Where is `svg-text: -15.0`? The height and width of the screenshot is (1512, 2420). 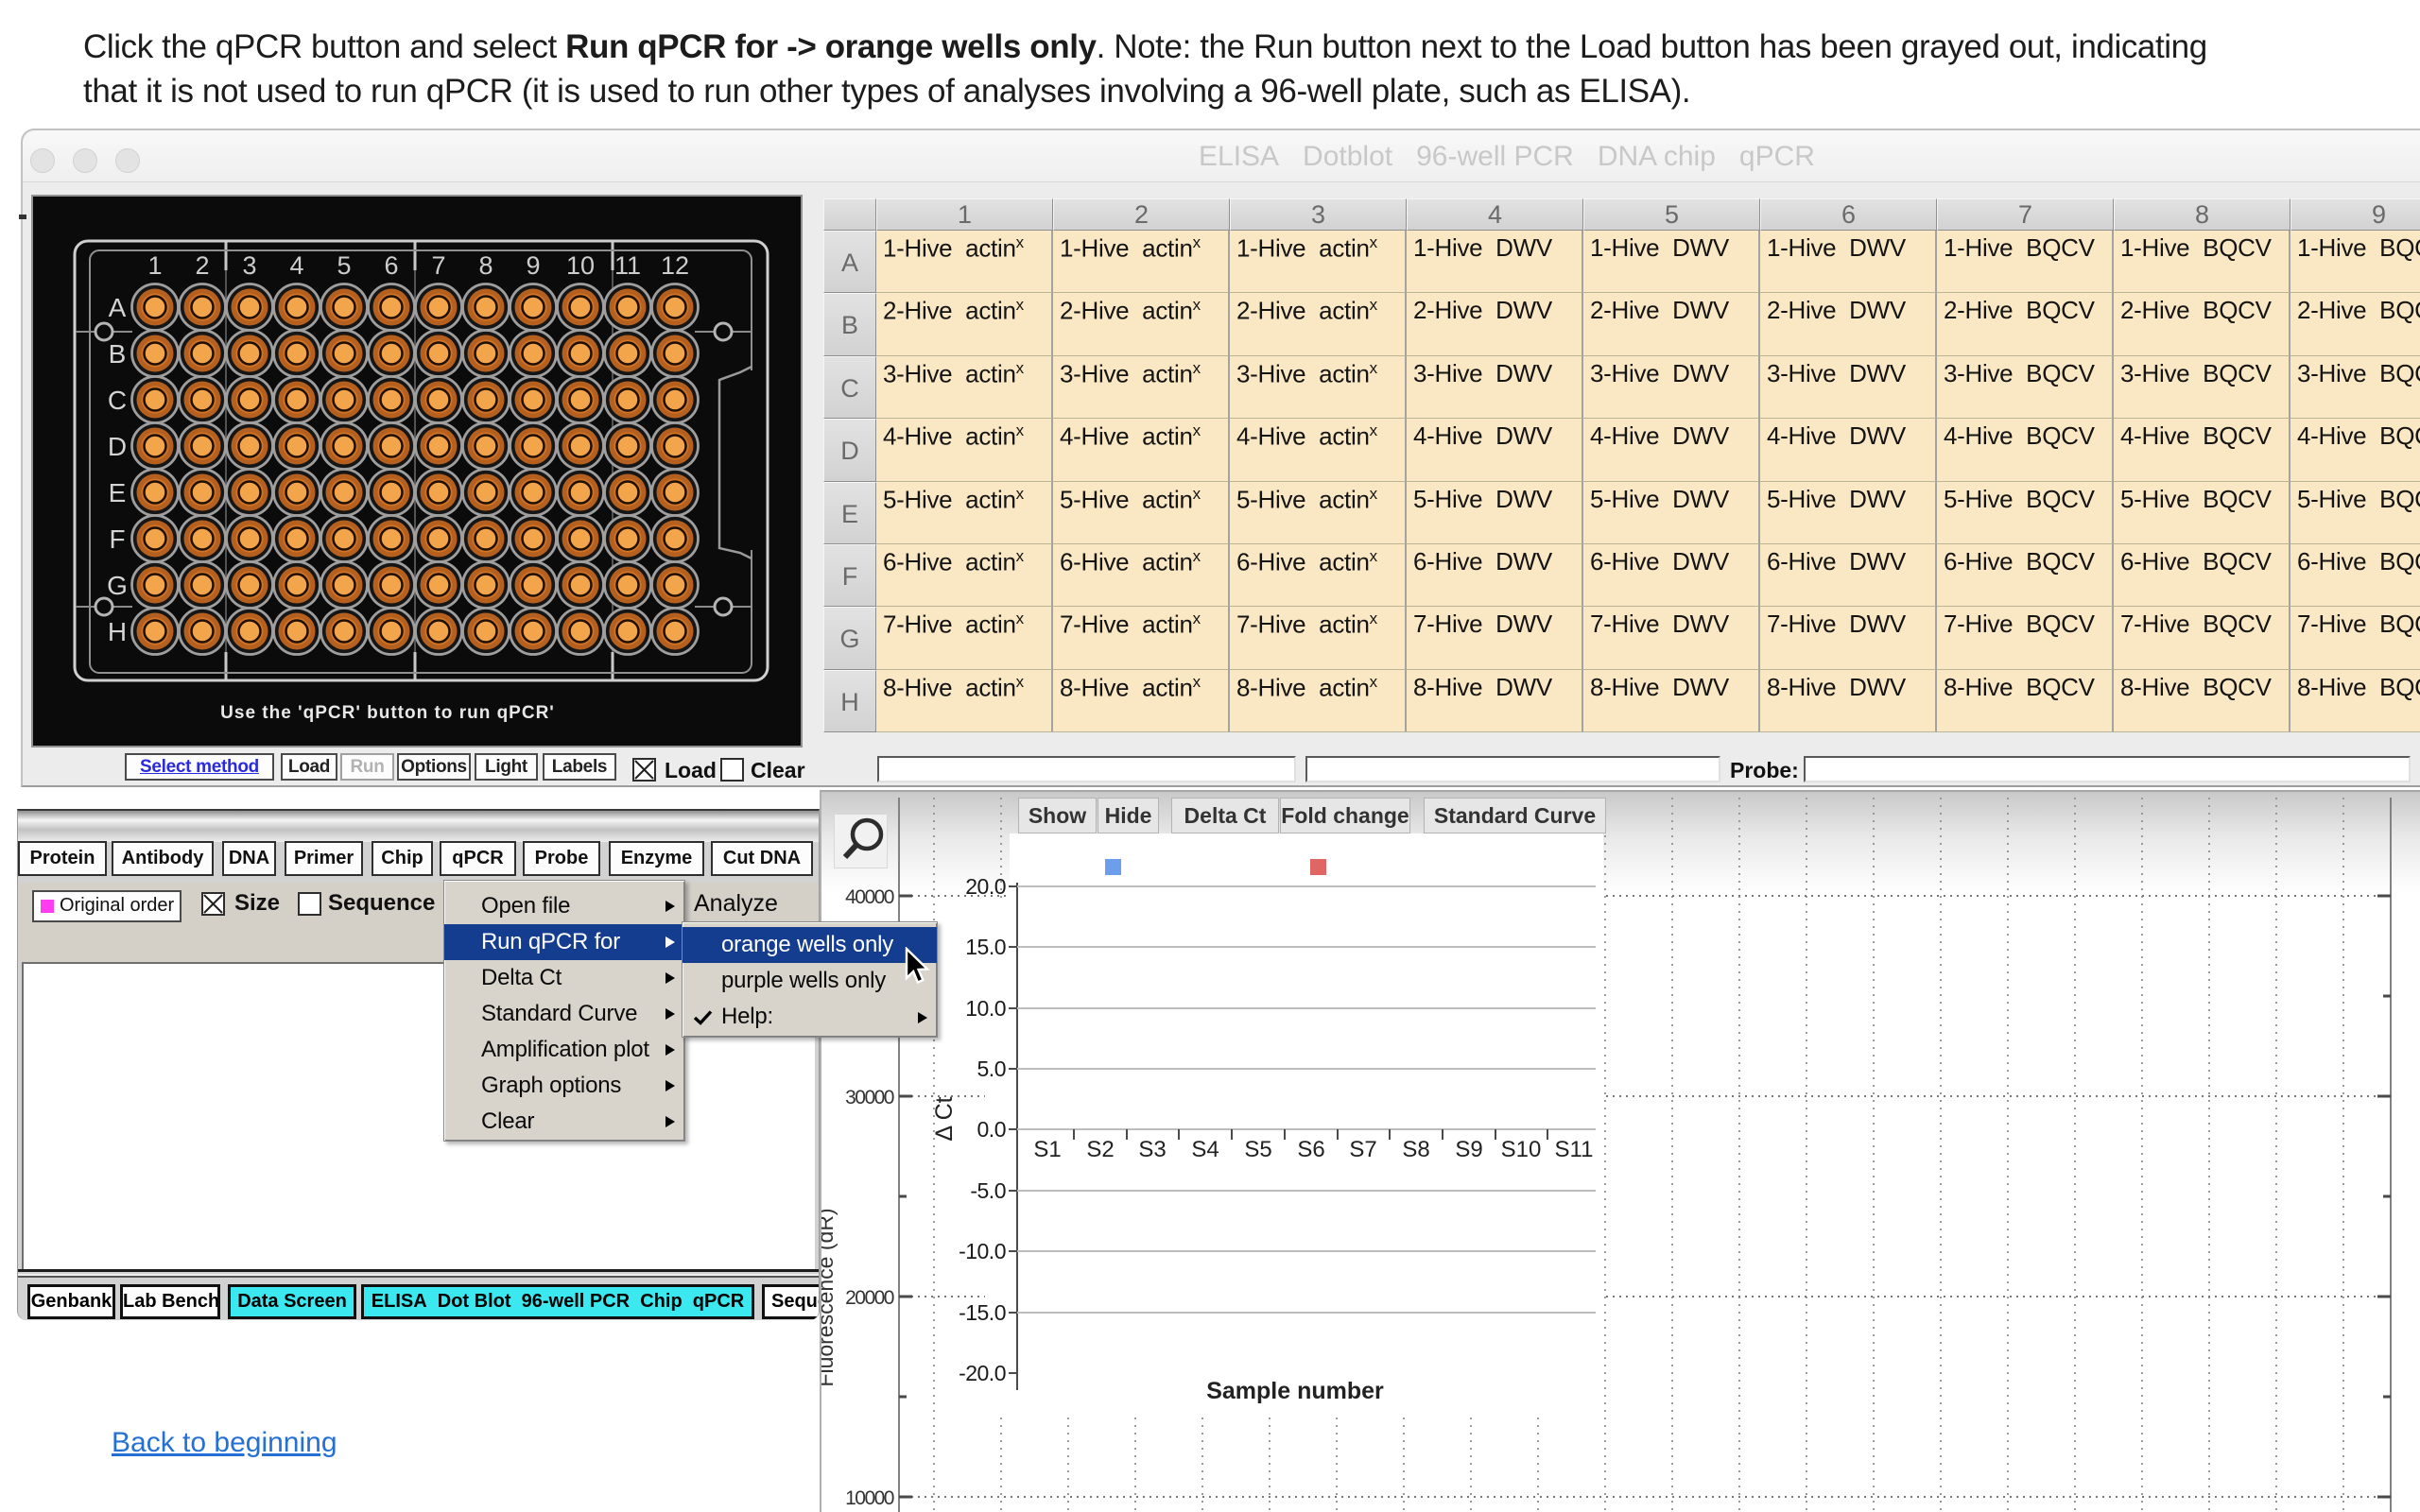 svg-text: -15.0 is located at coordinates (983, 1312).